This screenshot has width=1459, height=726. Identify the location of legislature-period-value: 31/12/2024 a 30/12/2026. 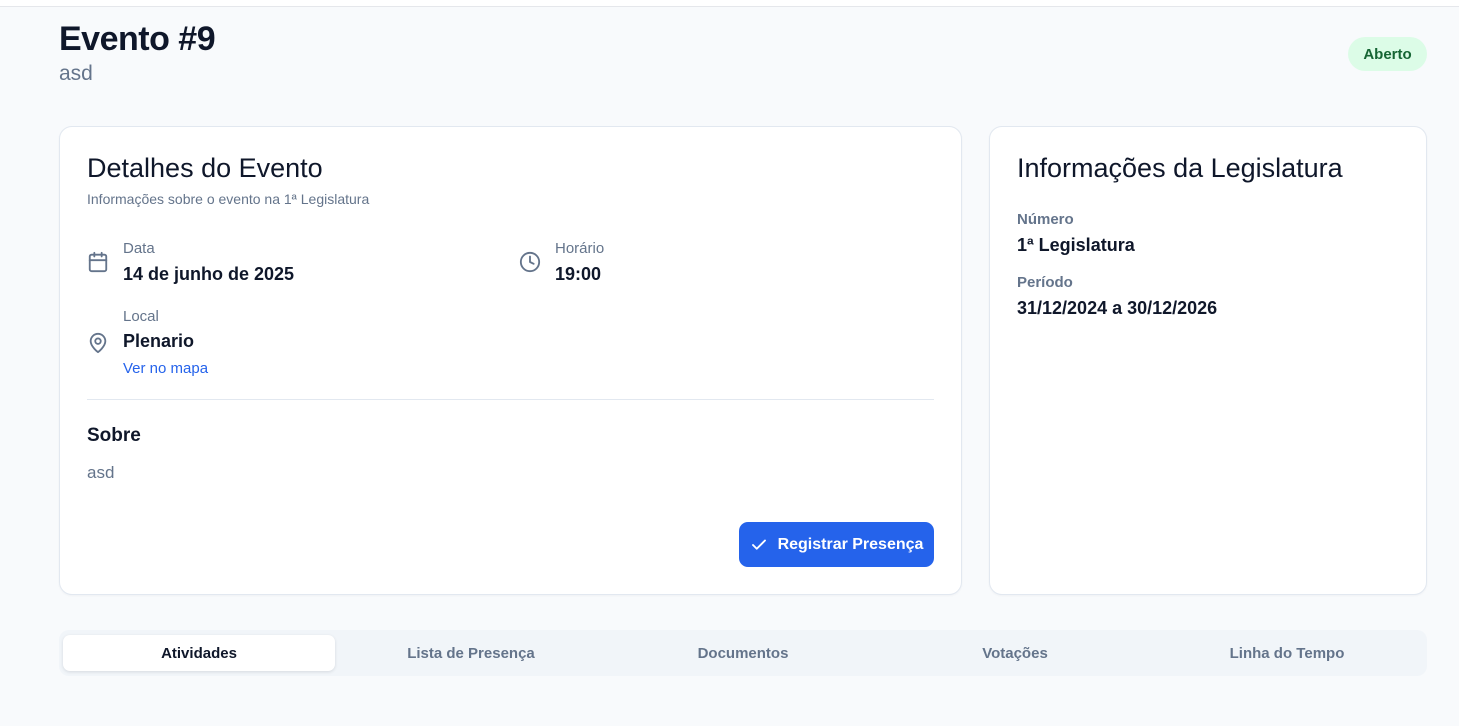
(1117, 308).